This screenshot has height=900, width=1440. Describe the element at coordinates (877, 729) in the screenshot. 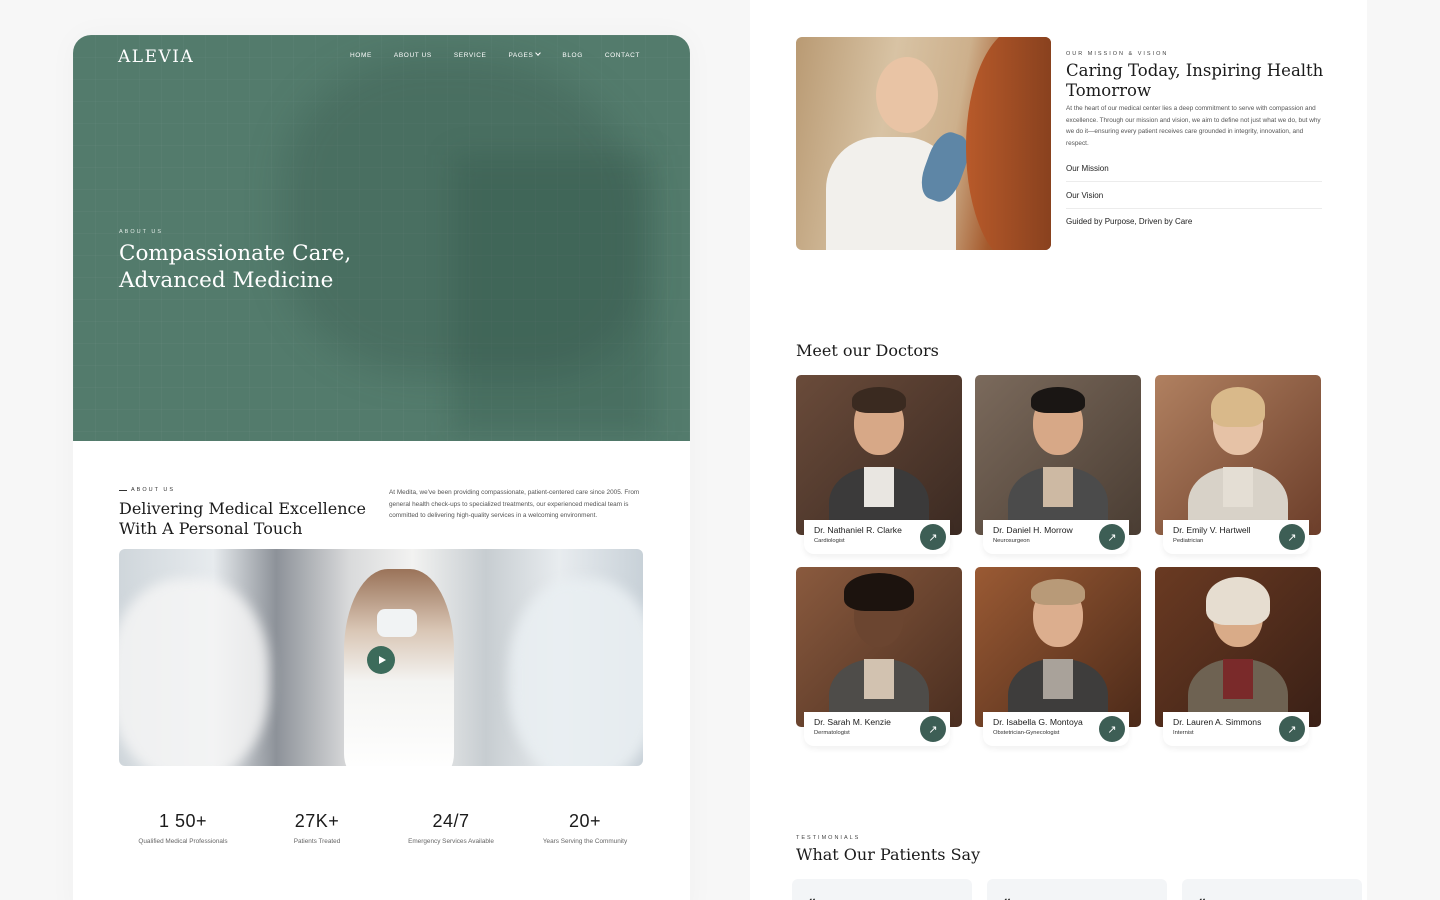

I see `doctor-info: Dr. Sarah M. Kenzie Dermatologist ↗` at that location.